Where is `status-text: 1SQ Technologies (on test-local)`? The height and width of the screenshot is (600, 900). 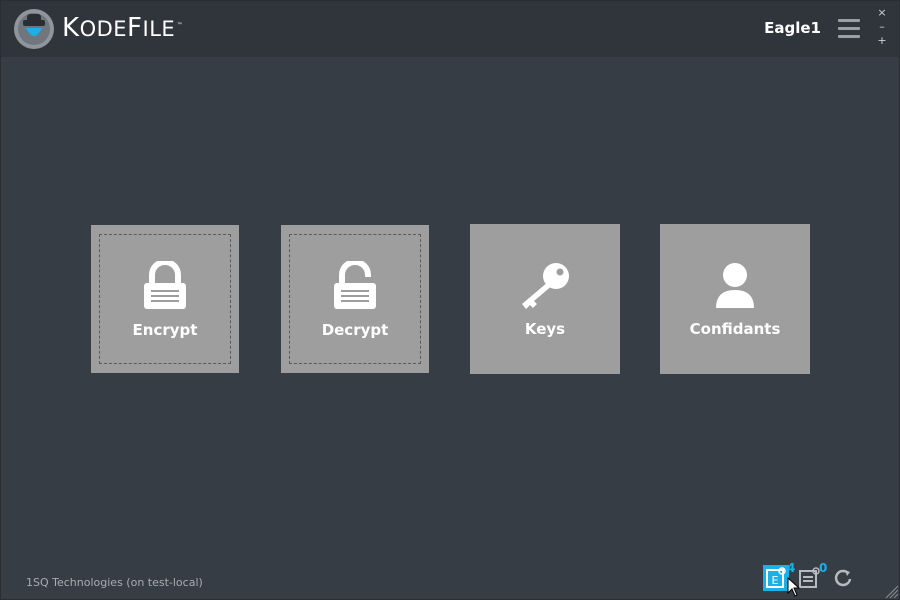
status-text: 1SQ Technologies (on test-local) is located at coordinates (114, 582).